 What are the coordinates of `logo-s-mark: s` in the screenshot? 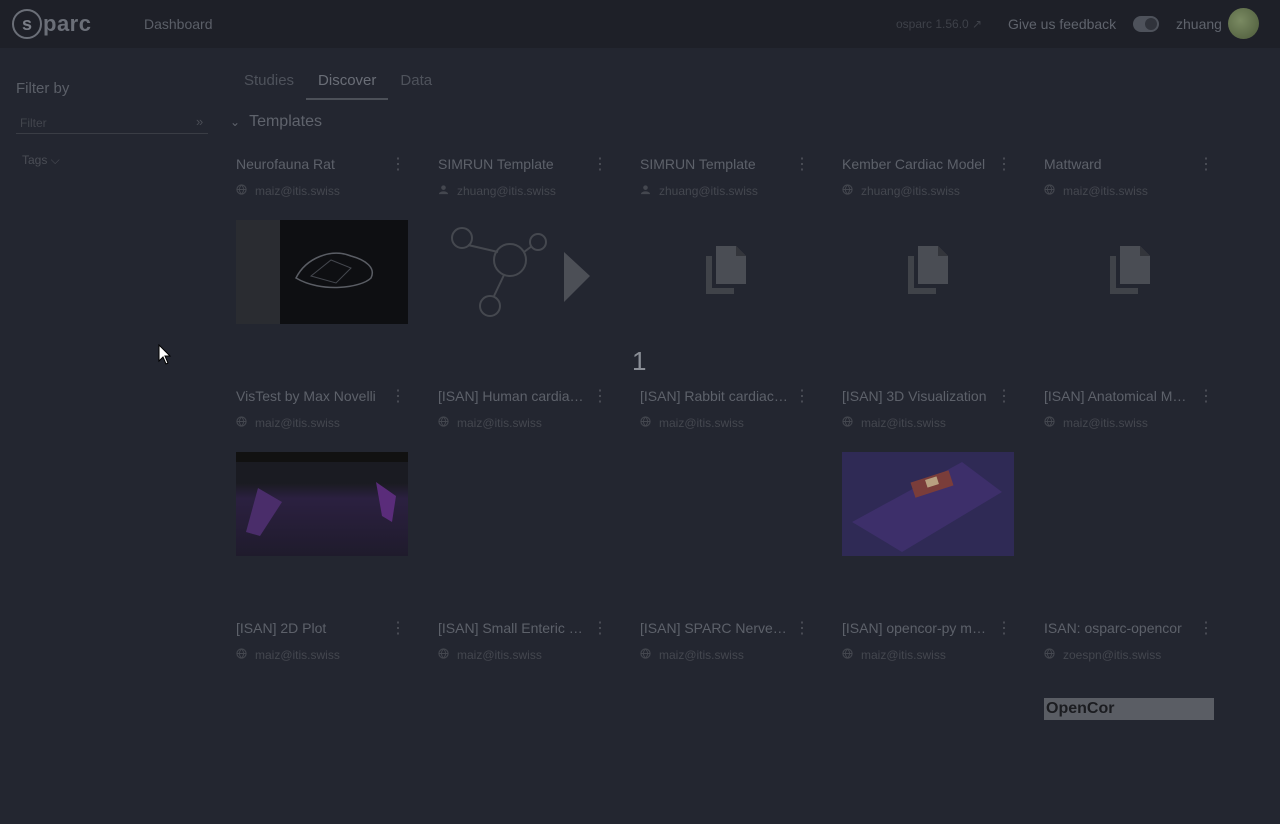 It's located at (27, 24).